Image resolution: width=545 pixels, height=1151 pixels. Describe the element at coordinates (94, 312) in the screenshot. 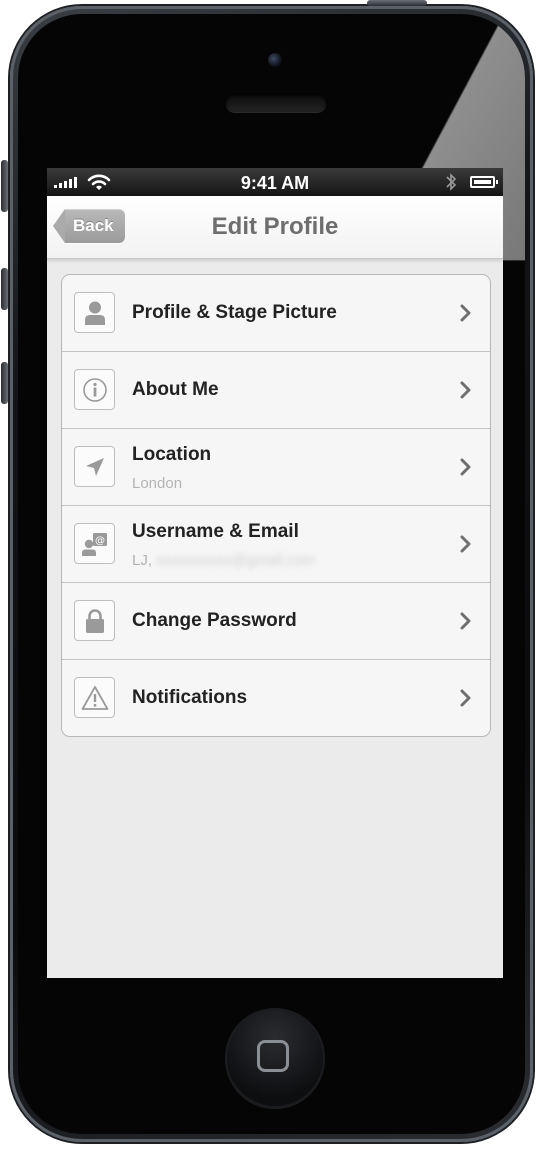

I see `person-icon` at that location.